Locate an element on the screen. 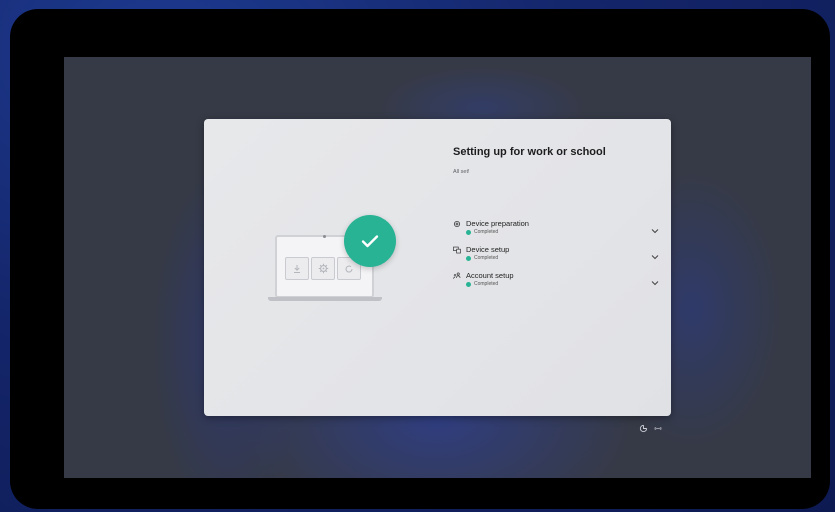  page-title: Setting up for work or school is located at coordinates (529, 152).